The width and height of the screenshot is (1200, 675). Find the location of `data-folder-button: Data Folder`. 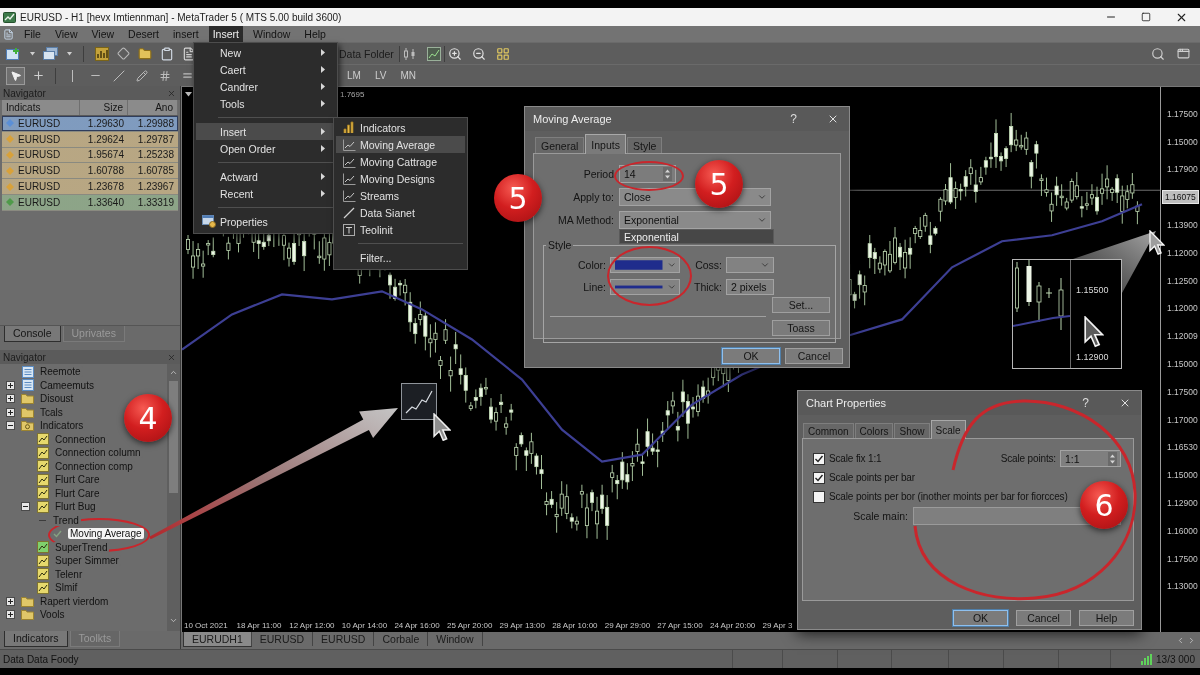

data-folder-button: Data Folder is located at coordinates (366, 53).